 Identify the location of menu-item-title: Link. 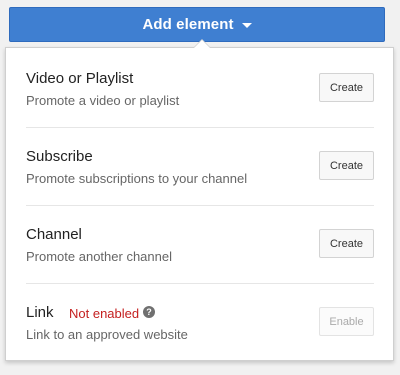
(40, 312).